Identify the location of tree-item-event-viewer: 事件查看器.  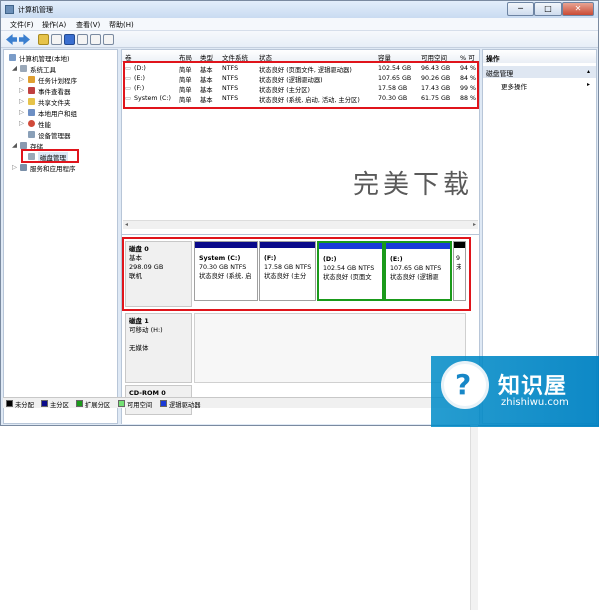
(54, 91).